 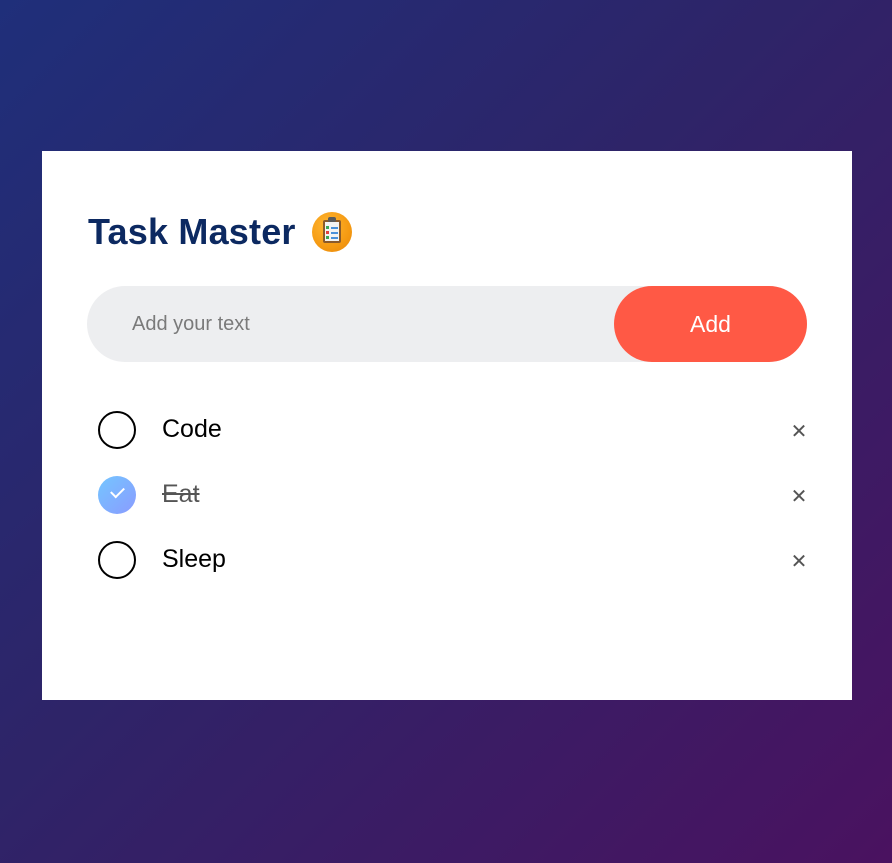 What do you see at coordinates (452, 567) in the screenshot?
I see `task-item: Sleep ✕` at bounding box center [452, 567].